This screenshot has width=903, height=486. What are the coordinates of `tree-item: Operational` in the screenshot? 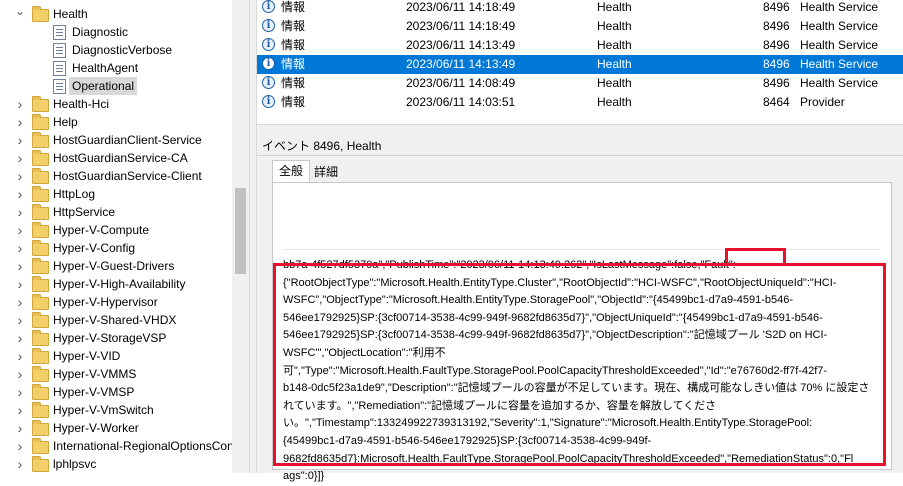 It's located at (116, 86).